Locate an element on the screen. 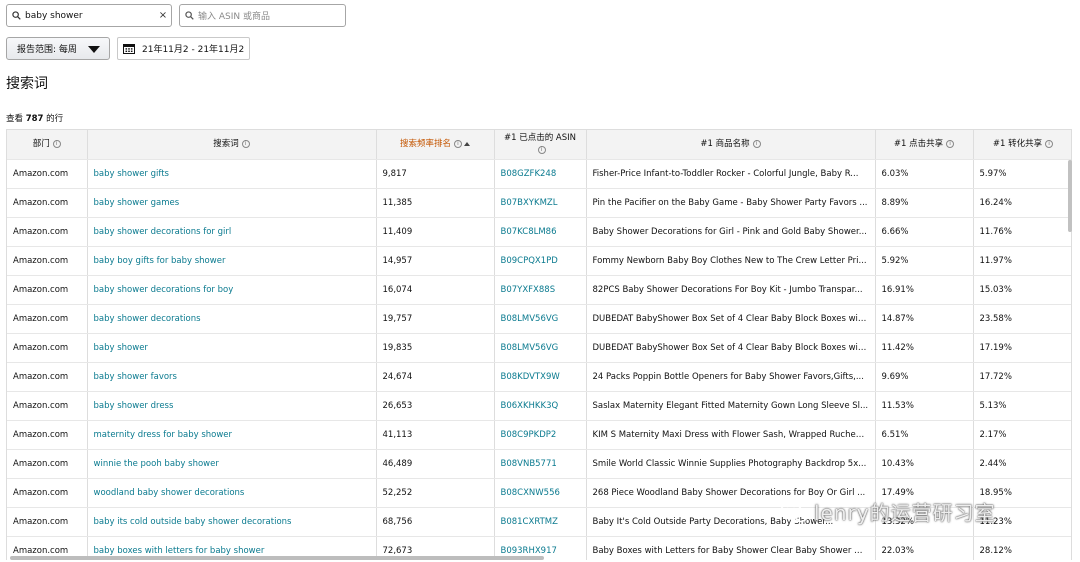 The image size is (1080, 562). report-range-dropdown: 报告范围: 每周 is located at coordinates (58, 48).